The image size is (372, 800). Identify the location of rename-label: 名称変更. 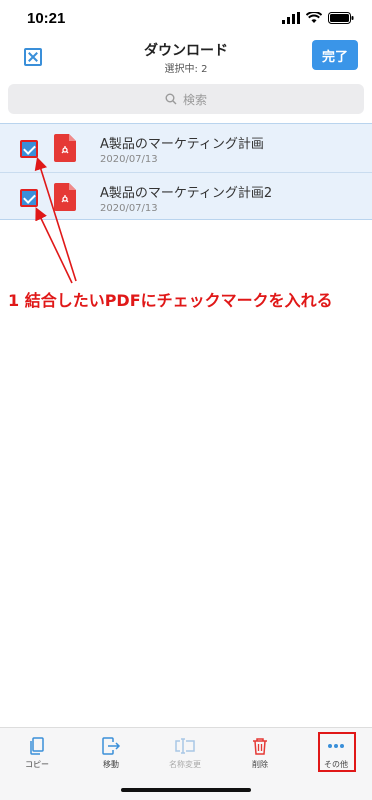
(185, 764).